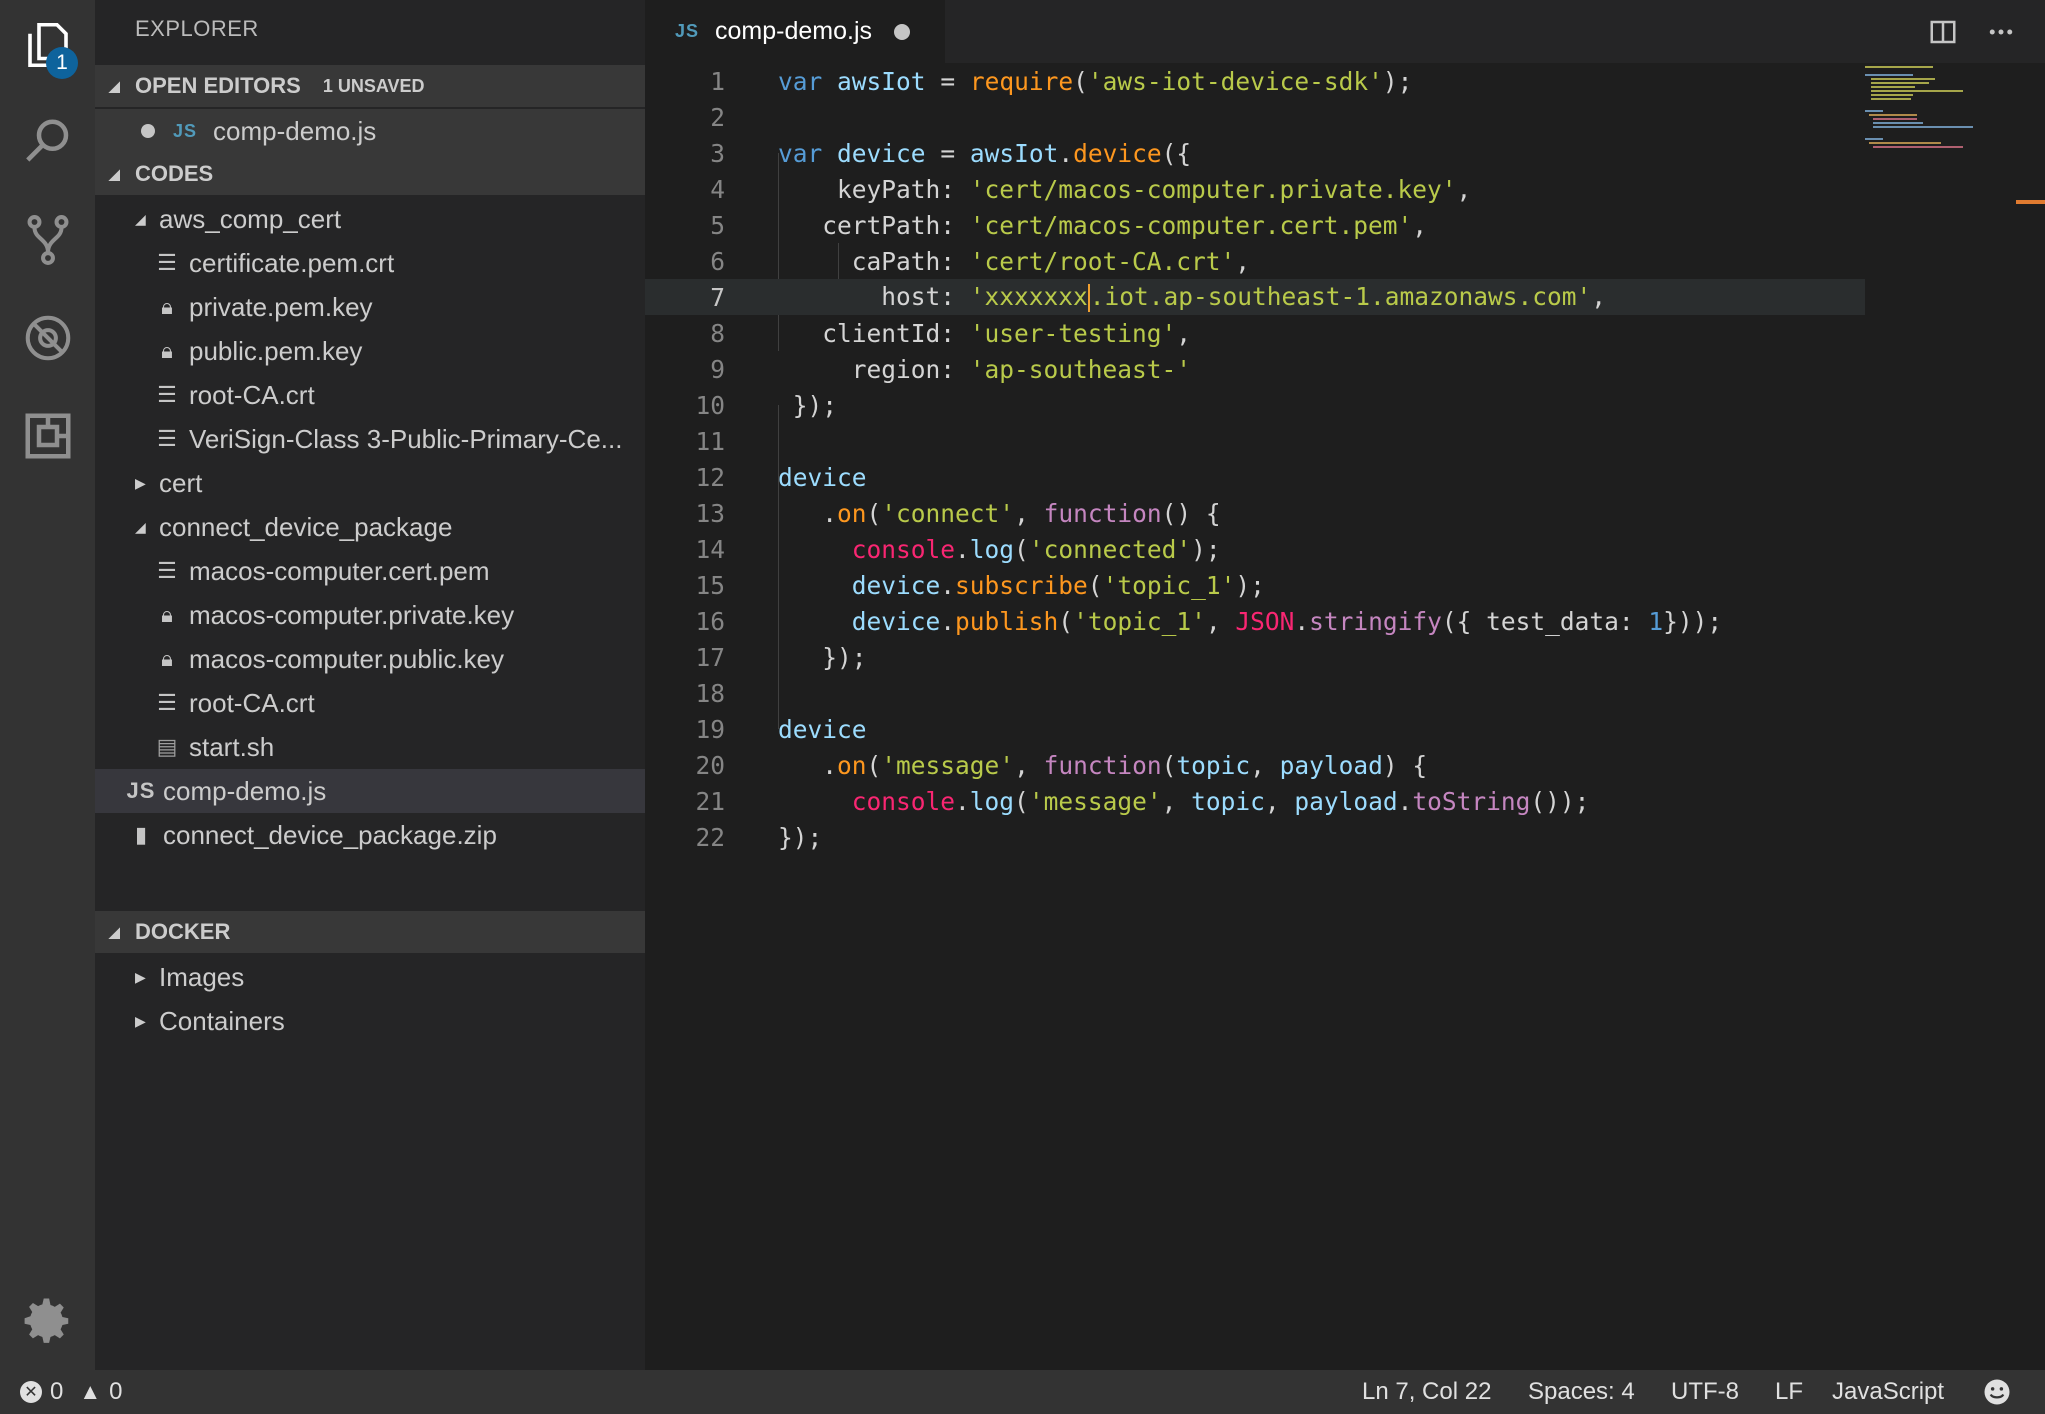 Image resolution: width=2045 pixels, height=1414 pixels. What do you see at coordinates (62, 63) in the screenshot?
I see `explorer-badge: 1` at bounding box center [62, 63].